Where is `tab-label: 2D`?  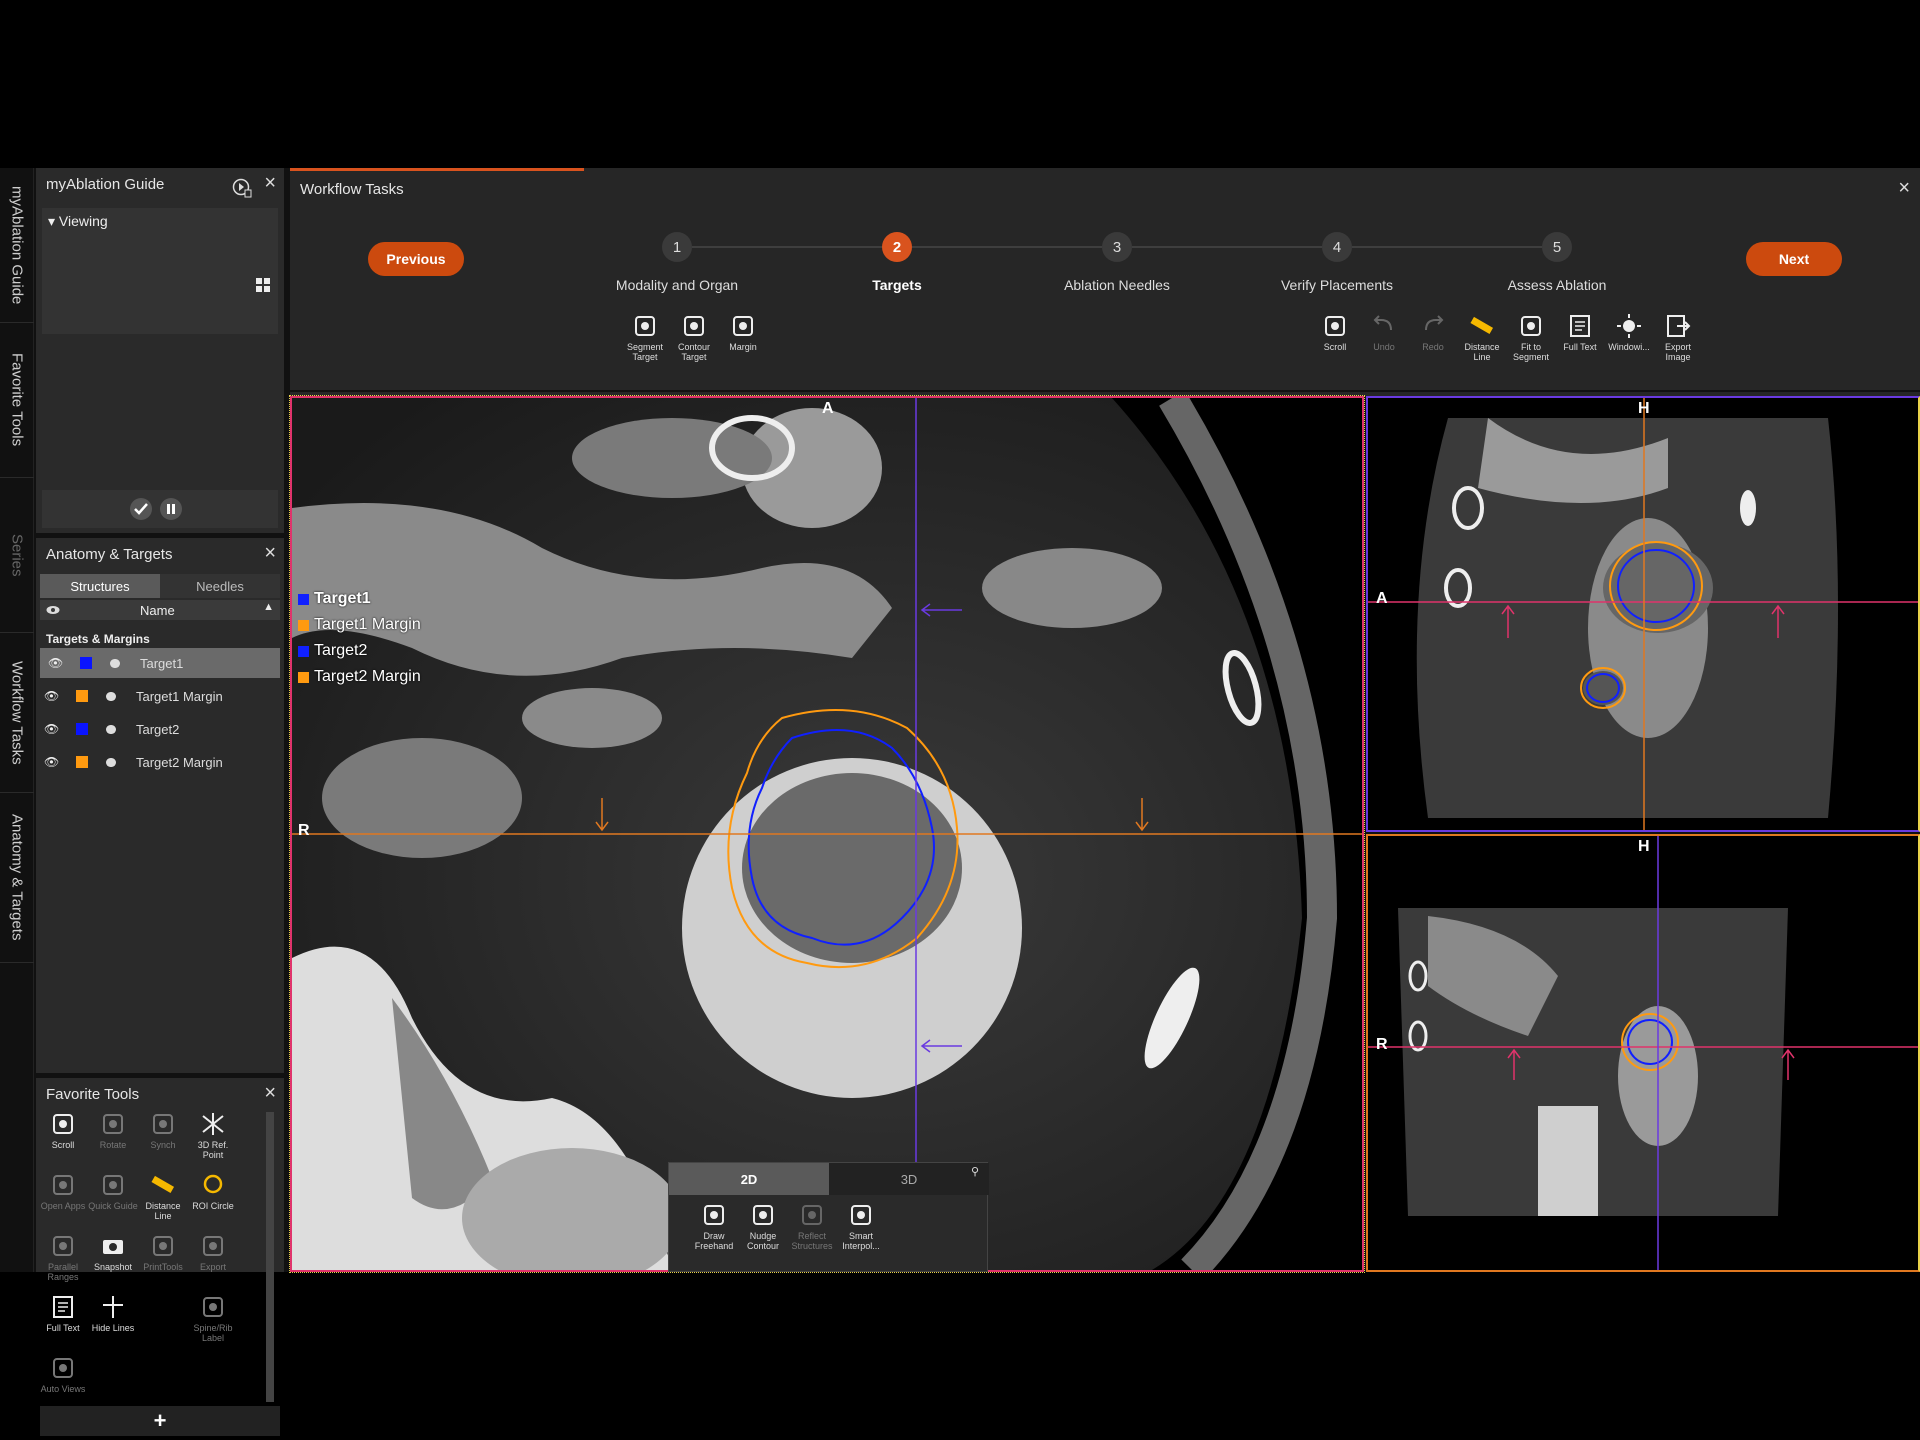 tab-label: 2D is located at coordinates (749, 1179).